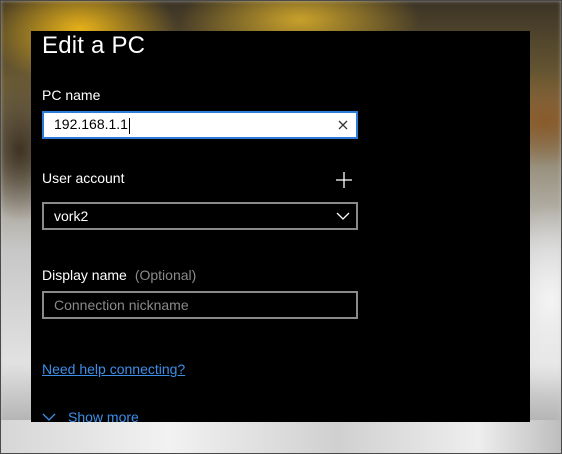 The image size is (562, 454). I want to click on plus-icon, so click(344, 180).